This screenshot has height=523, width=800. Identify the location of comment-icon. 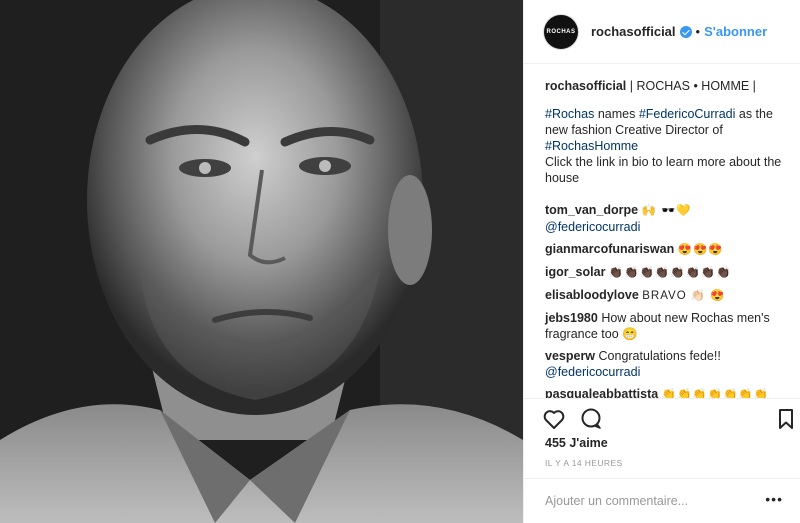
(591, 419).